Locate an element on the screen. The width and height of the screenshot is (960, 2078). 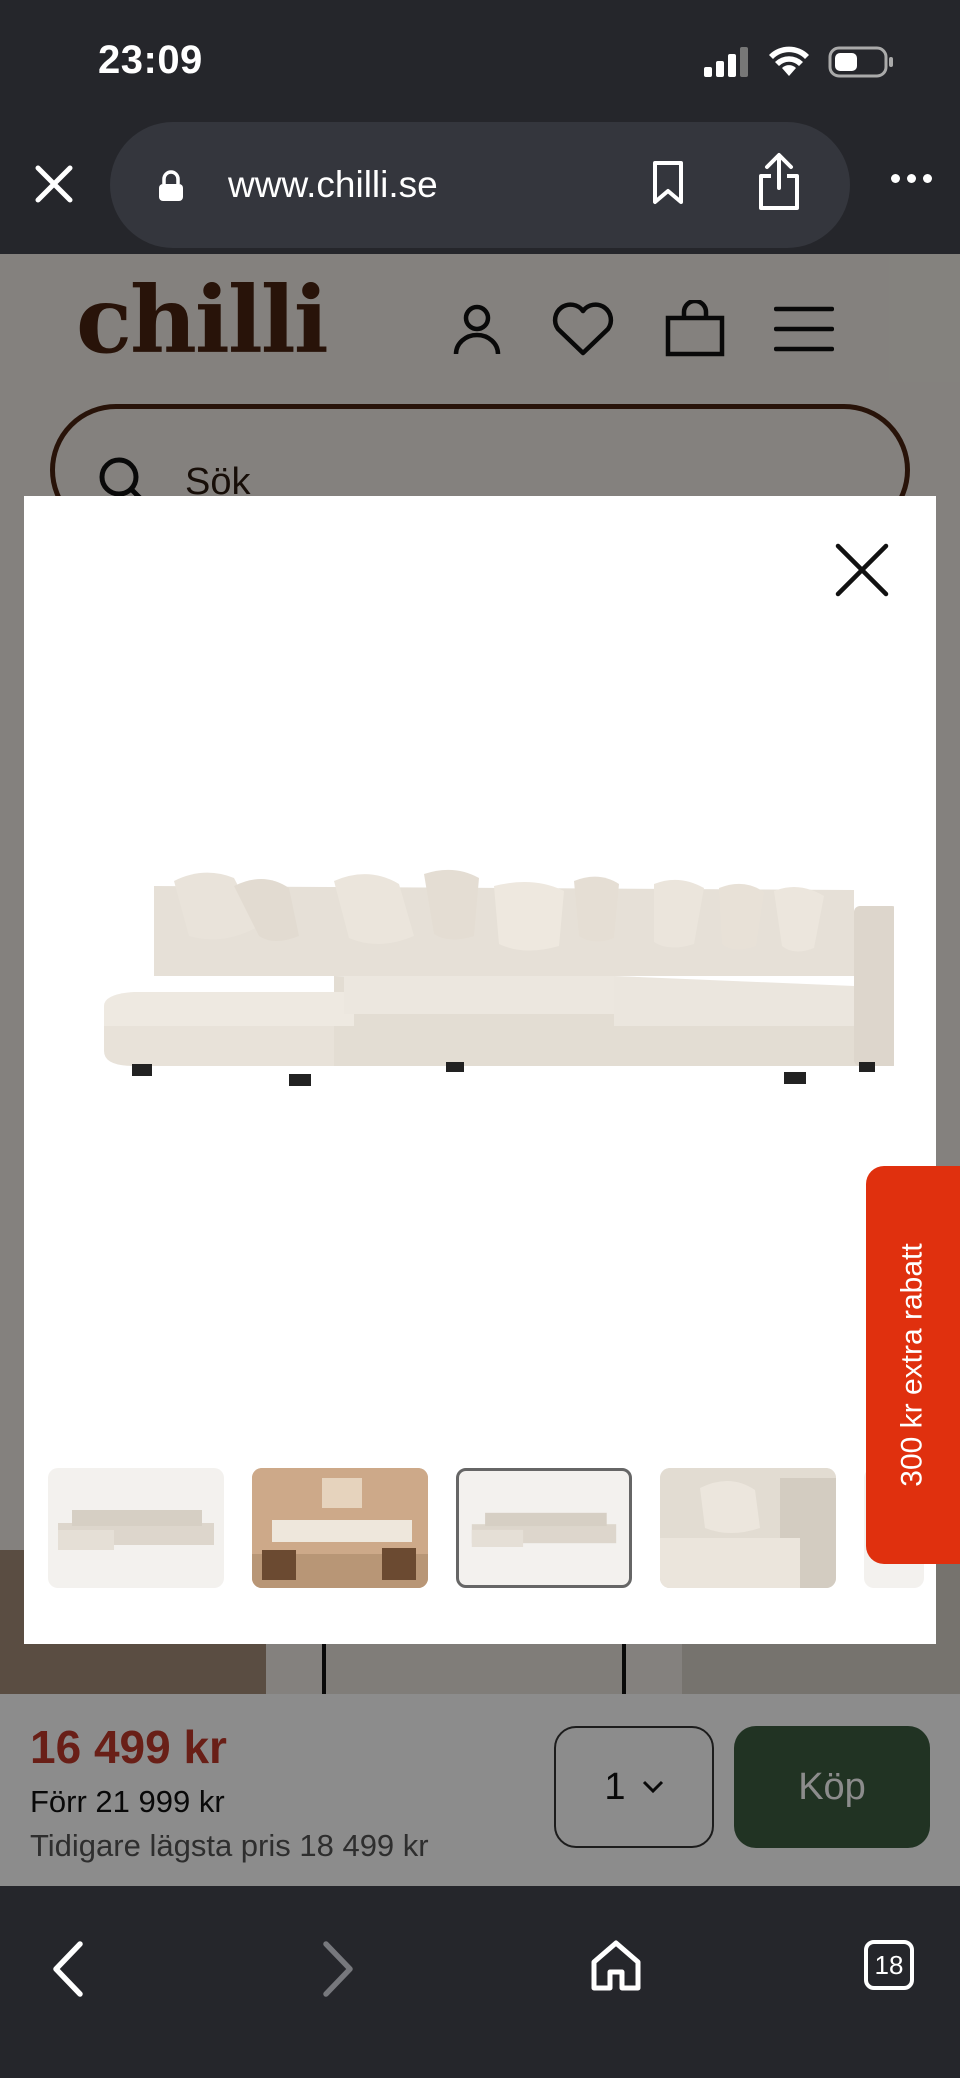
tabs-button: 18 is located at coordinates (889, 1965).